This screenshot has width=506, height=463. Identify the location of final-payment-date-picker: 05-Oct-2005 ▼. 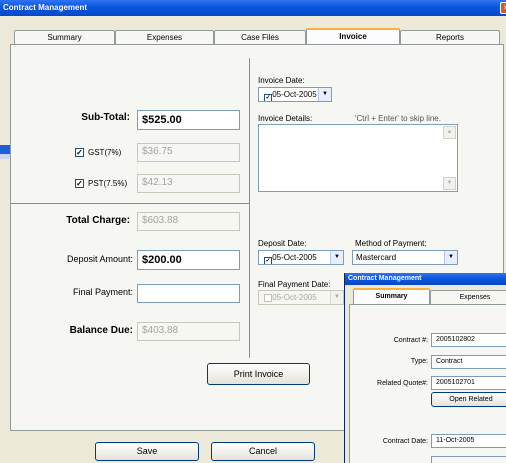
(301, 297).